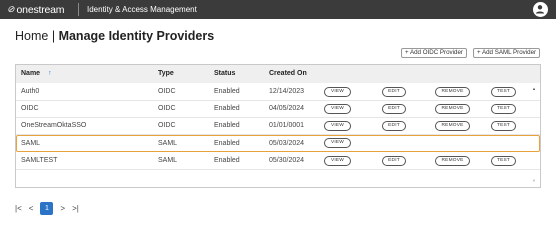  Describe the element at coordinates (50, 73) in the screenshot. I see `sort-ascending-icon: ↑` at that location.